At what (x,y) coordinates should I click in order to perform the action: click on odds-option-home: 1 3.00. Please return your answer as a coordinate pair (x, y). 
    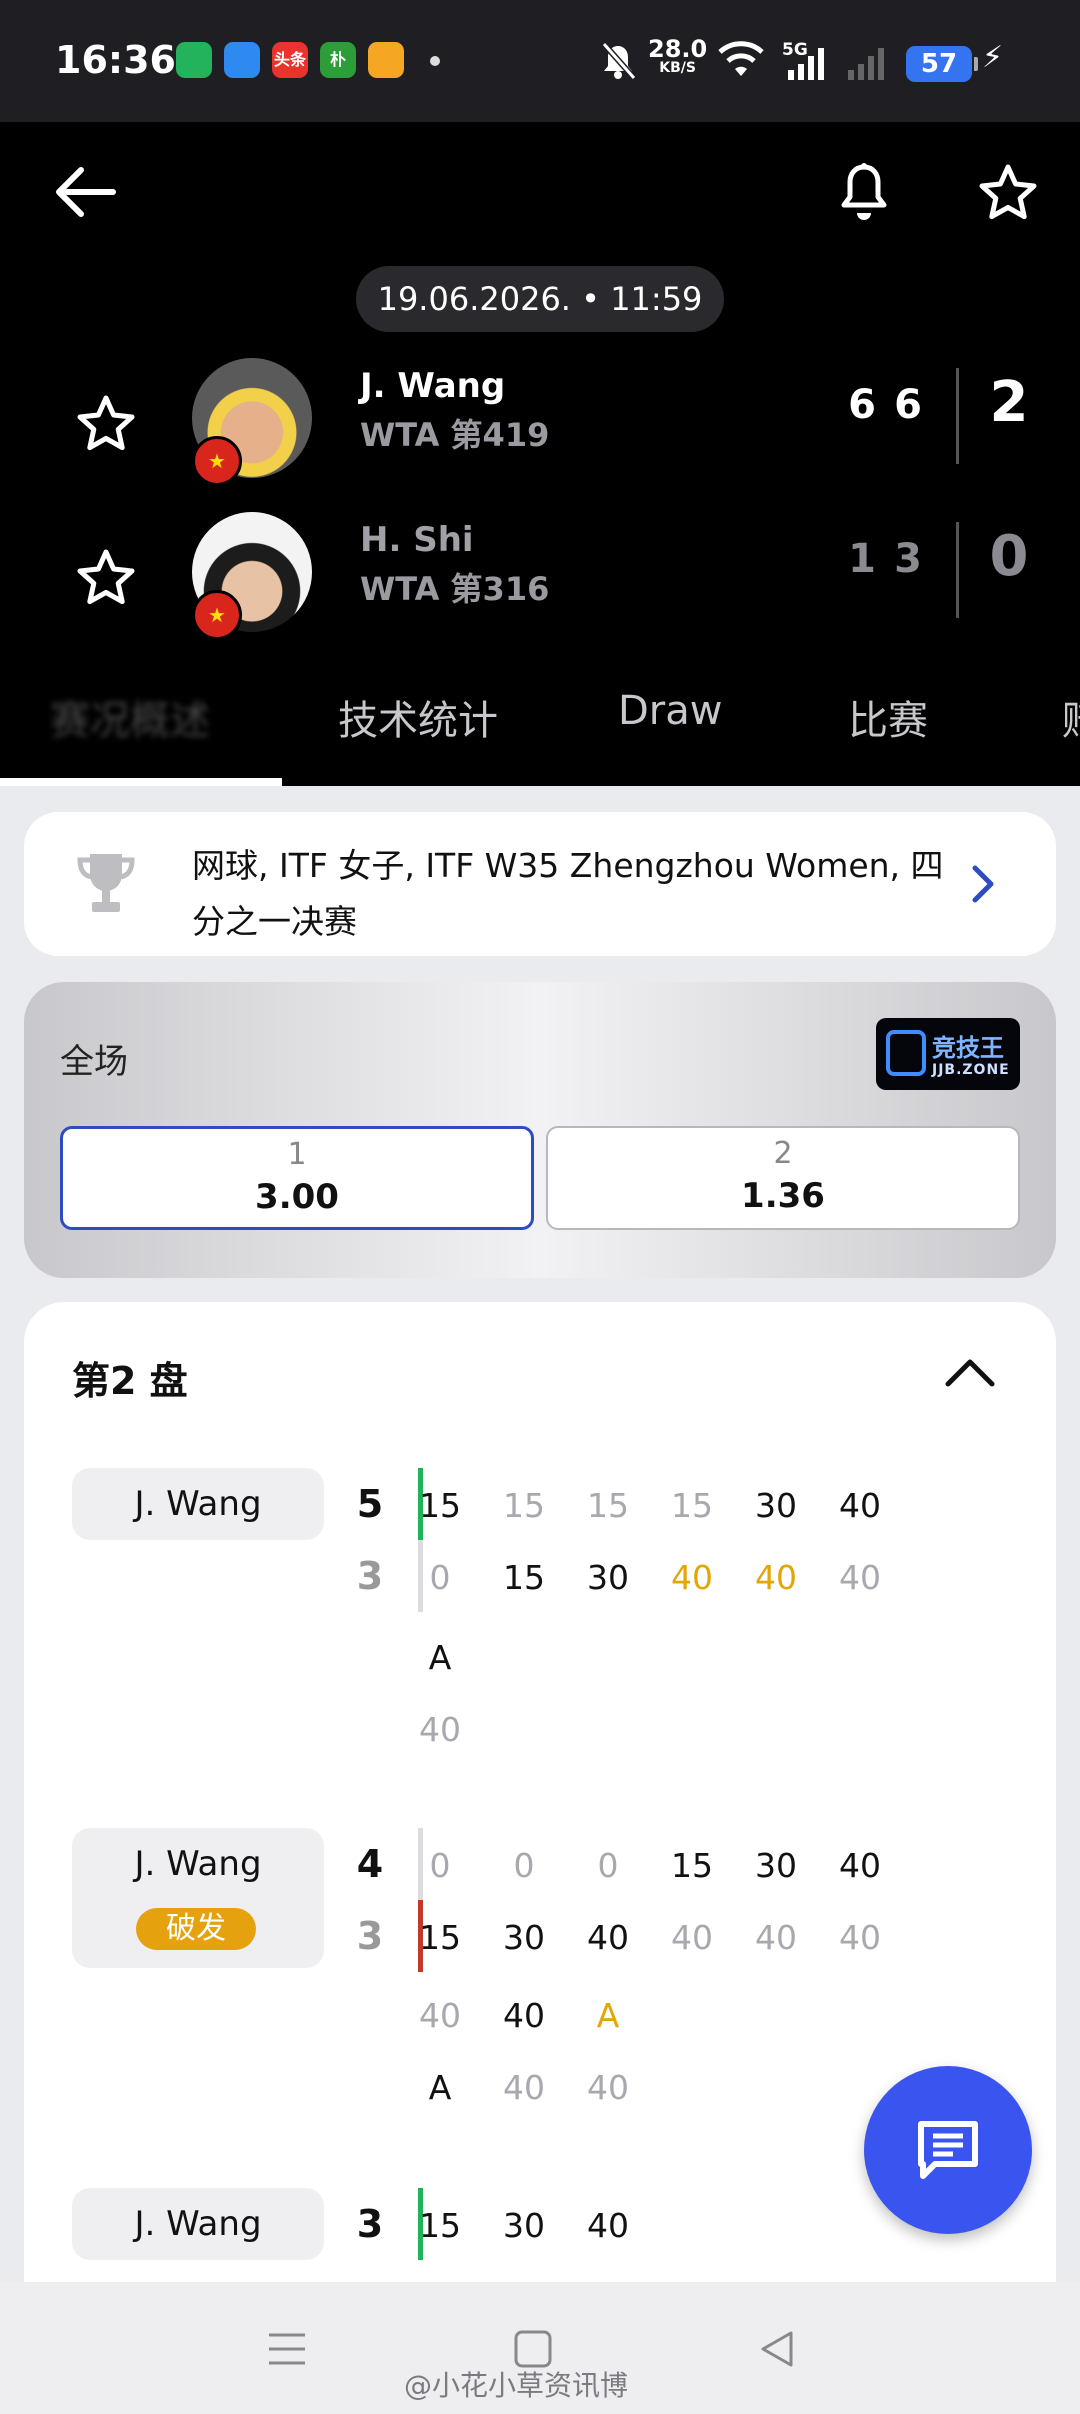
    Looking at the image, I should click on (297, 1178).